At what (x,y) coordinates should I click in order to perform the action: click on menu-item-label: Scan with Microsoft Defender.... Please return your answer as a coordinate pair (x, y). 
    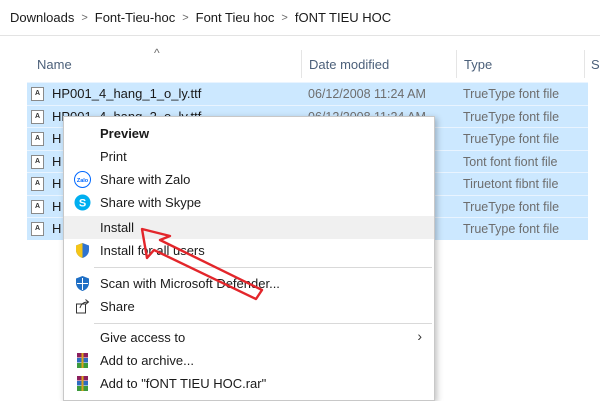
    Looking at the image, I should click on (190, 283).